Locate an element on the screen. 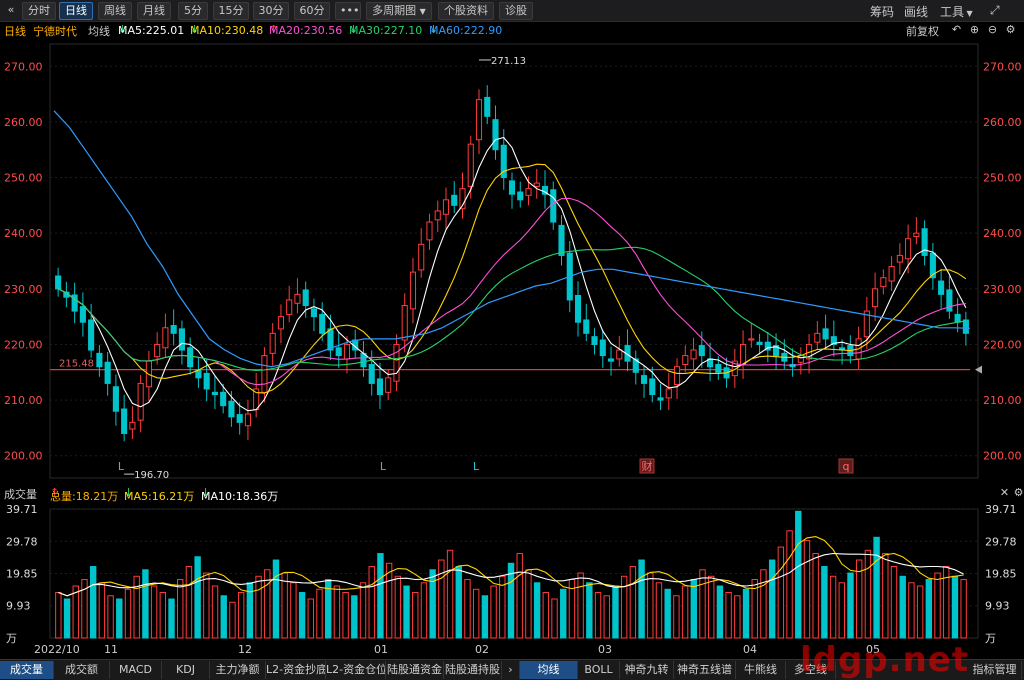 The width and height of the screenshot is (1024, 680). y-tick-label-left: 250.00 is located at coordinates (23, 178).